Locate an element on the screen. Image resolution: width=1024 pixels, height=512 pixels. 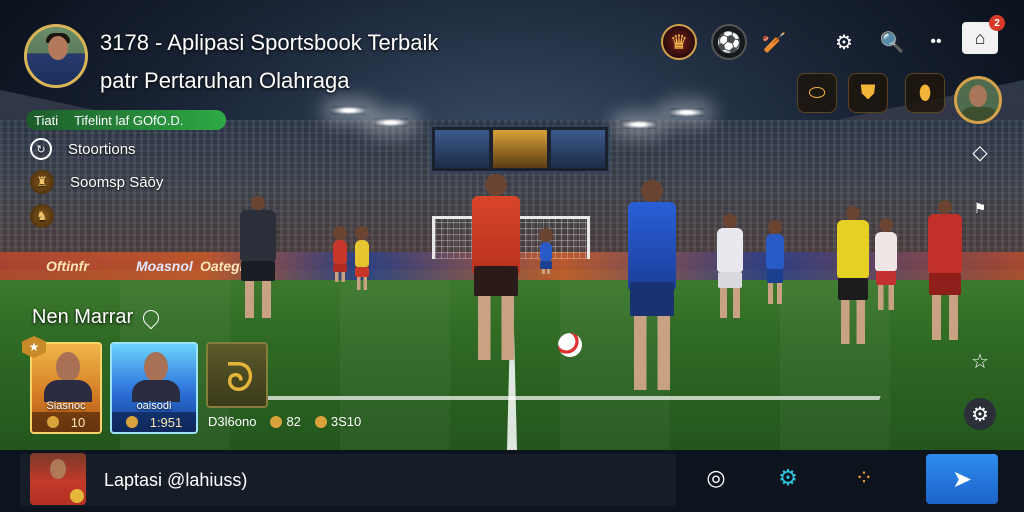
stat-item: 82 is located at coordinates (285, 421).